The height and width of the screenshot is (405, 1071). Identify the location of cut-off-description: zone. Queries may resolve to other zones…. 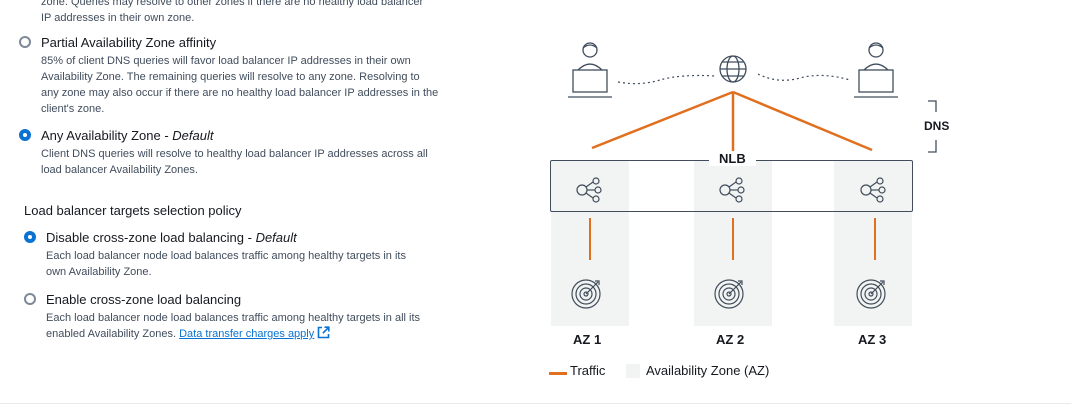
(232, 12).